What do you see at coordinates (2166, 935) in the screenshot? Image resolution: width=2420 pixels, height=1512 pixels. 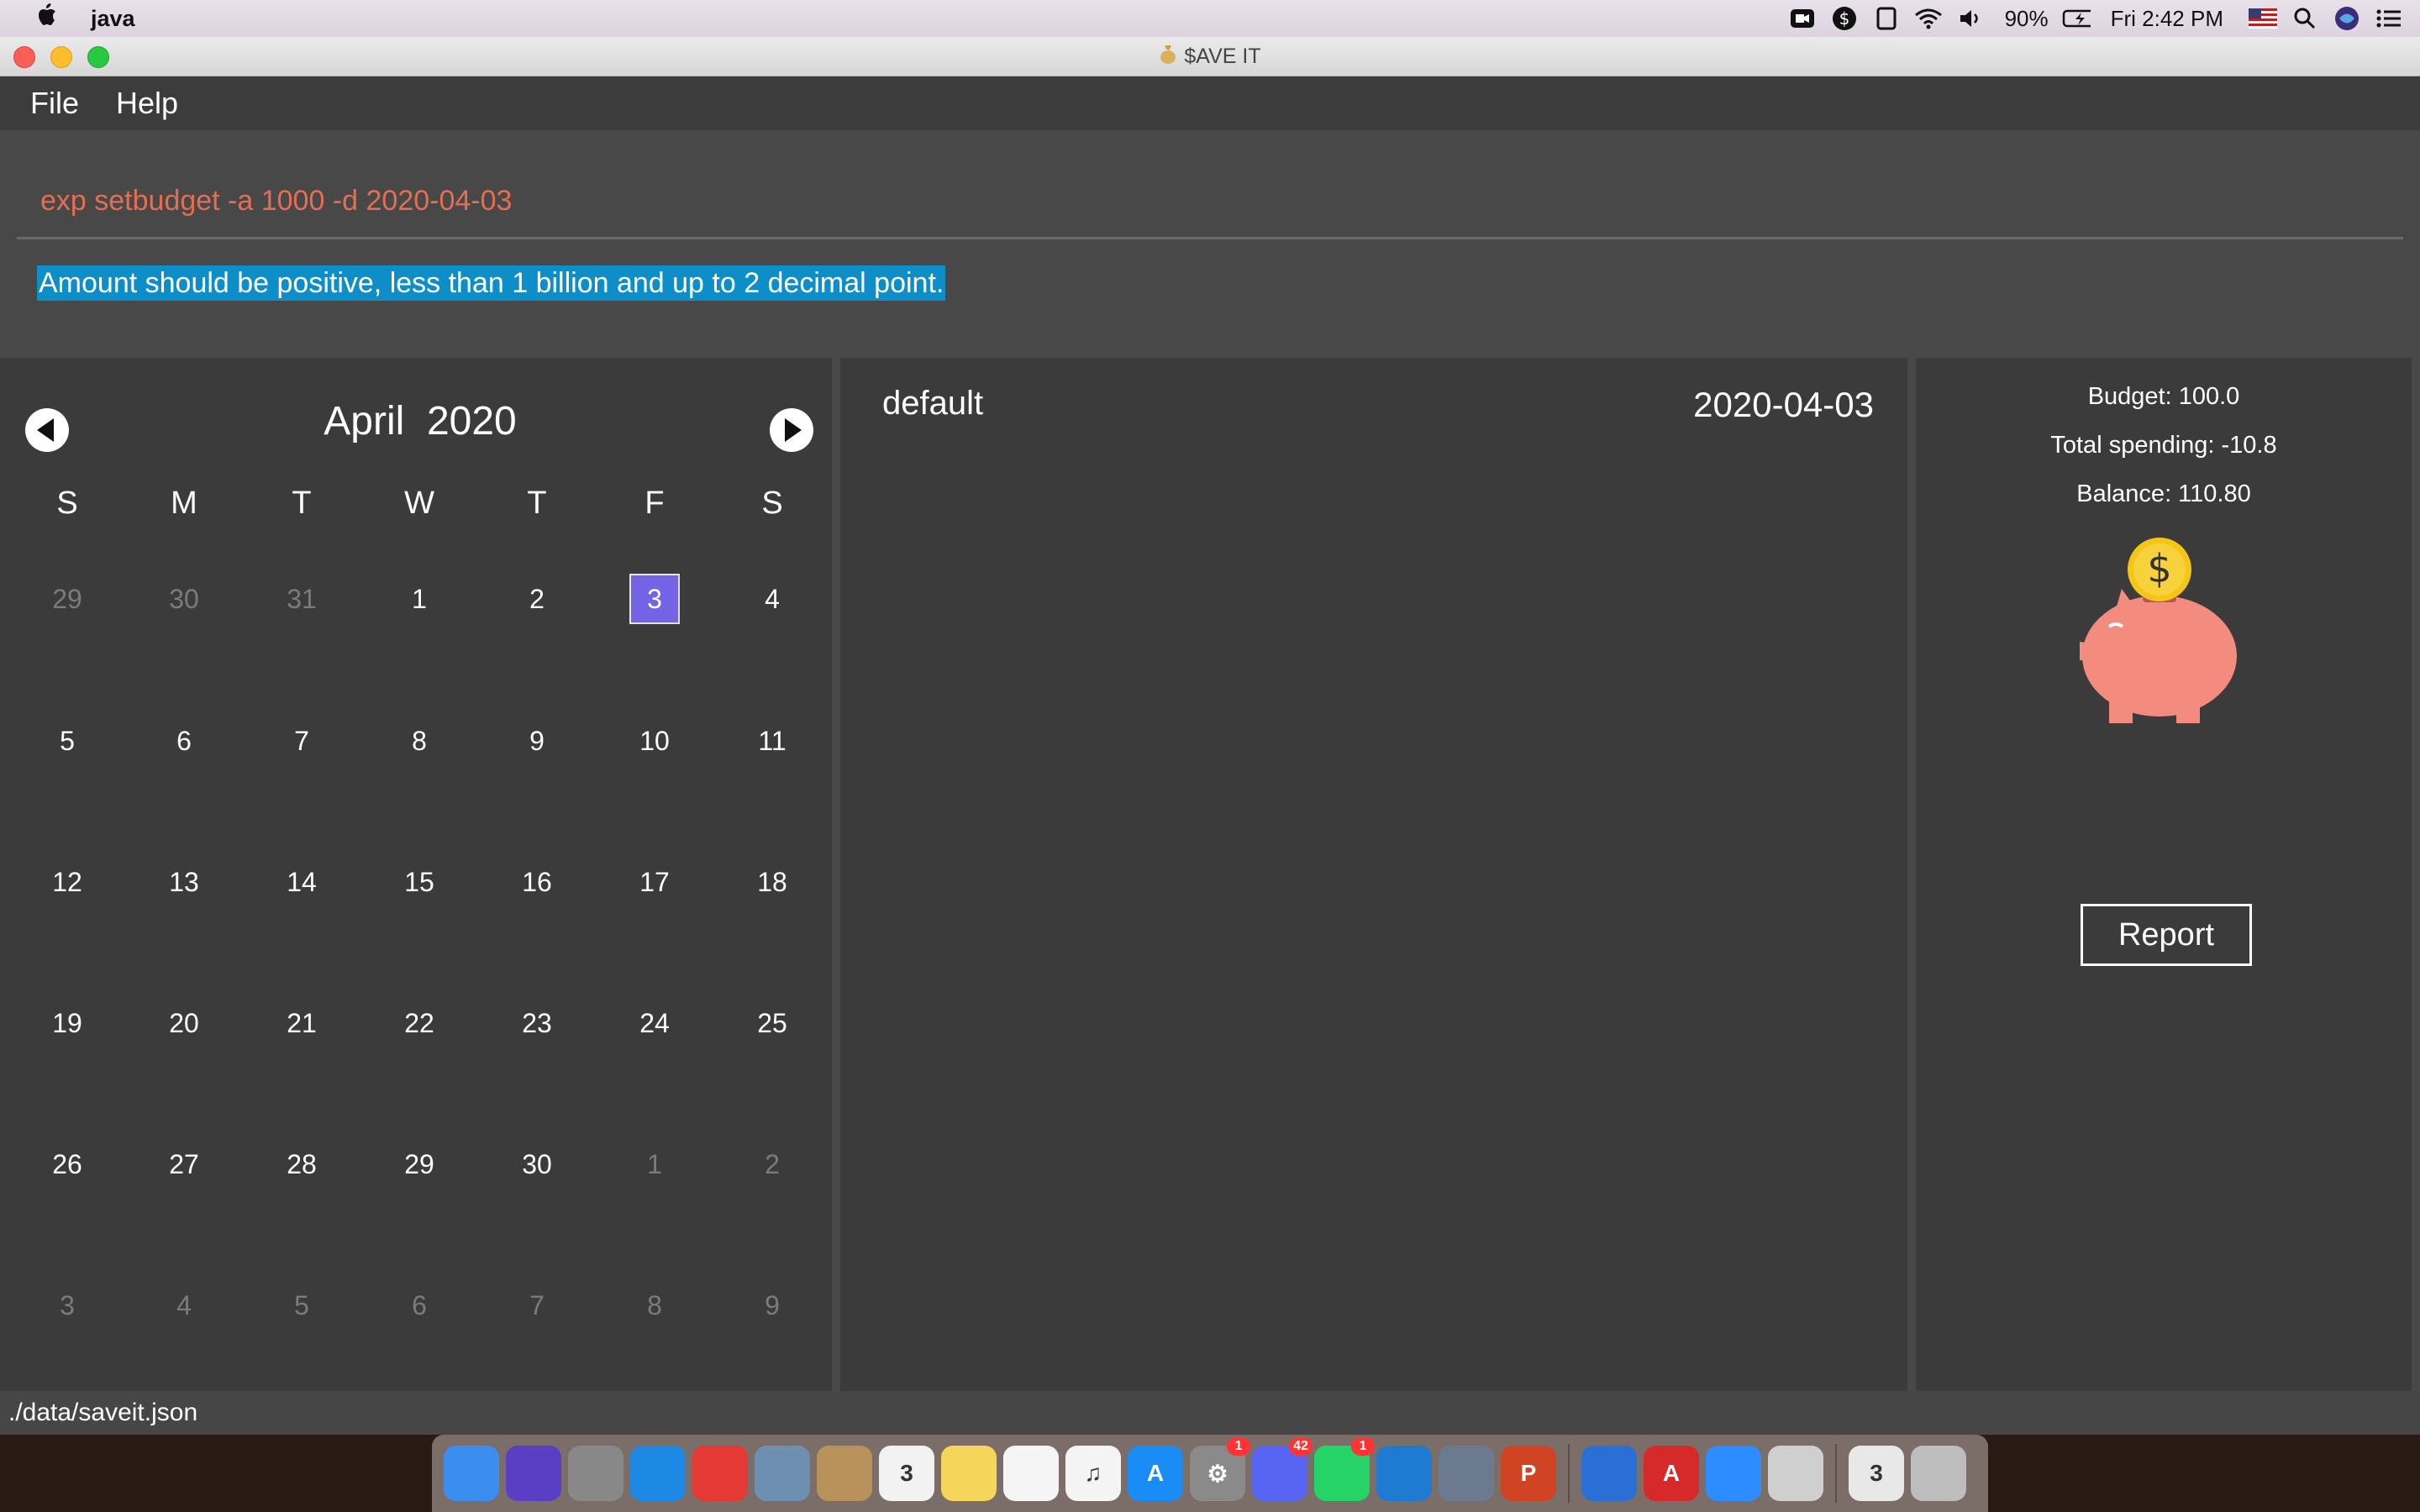 I see `report-button: Report` at bounding box center [2166, 935].